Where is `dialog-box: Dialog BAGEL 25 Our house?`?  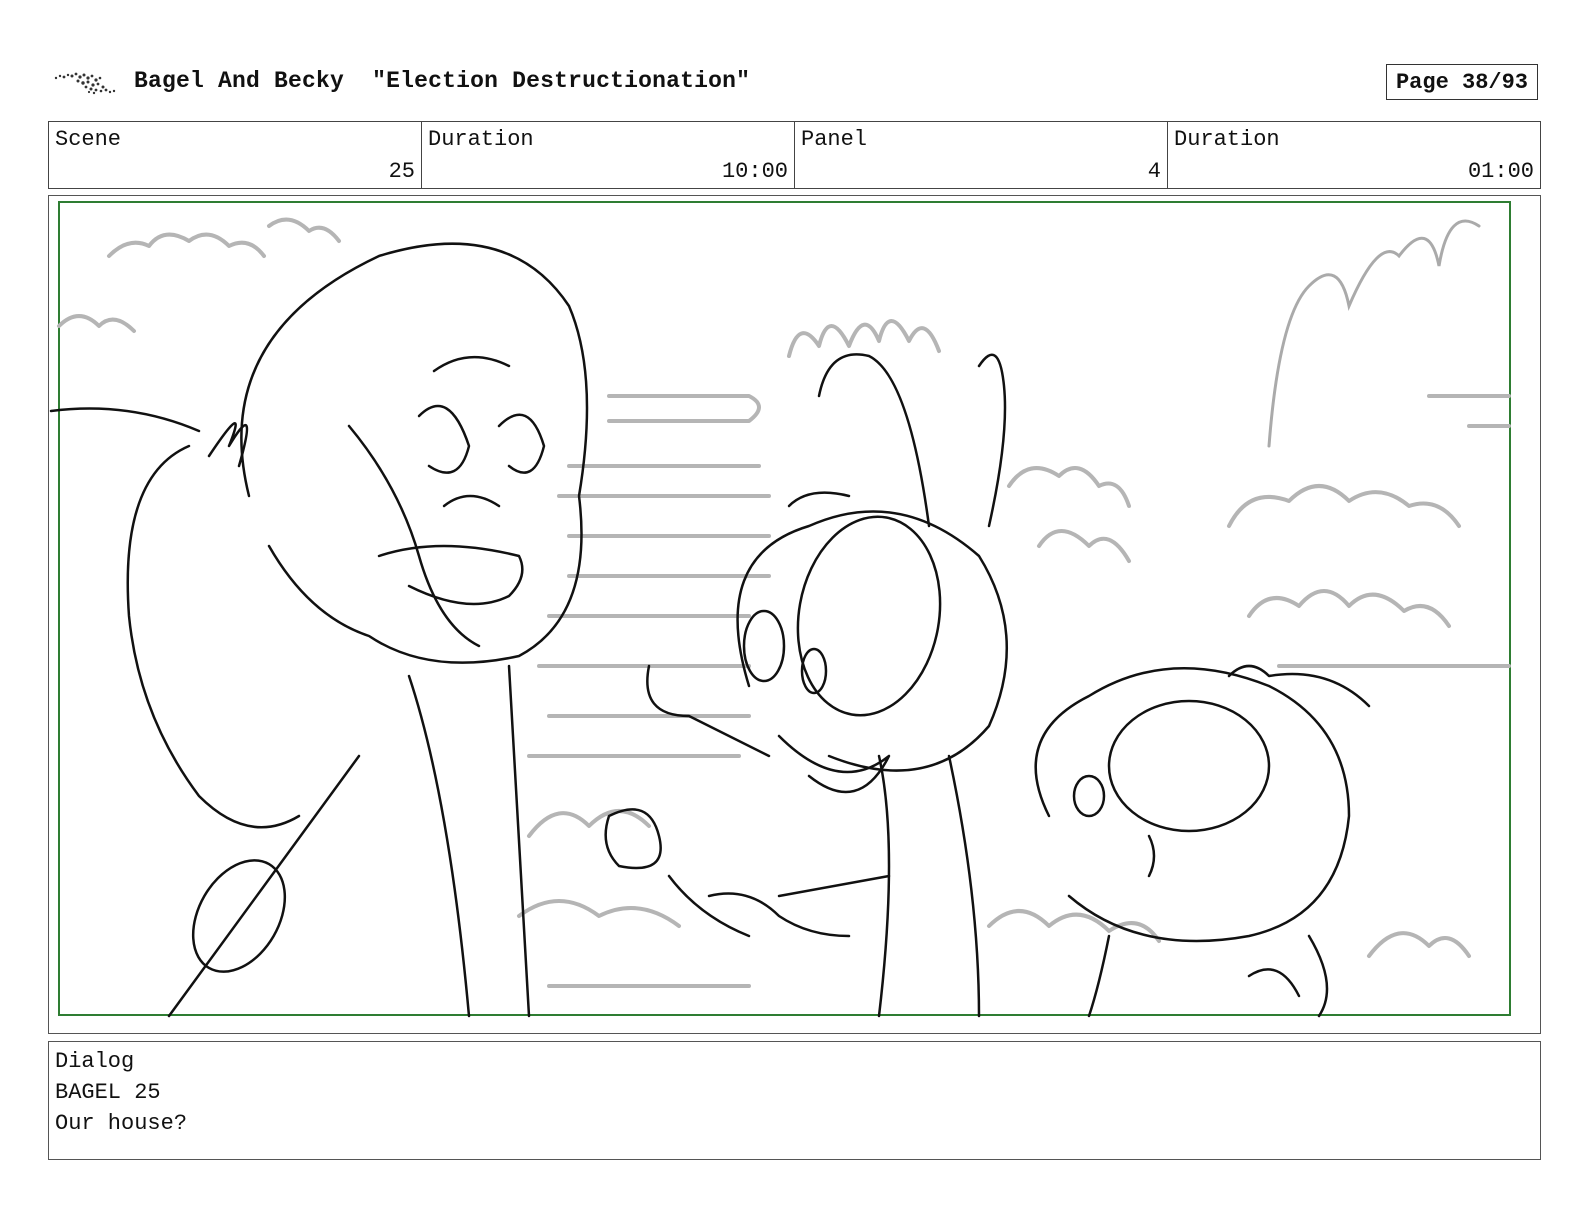 dialog-box: Dialog BAGEL 25 Our house? is located at coordinates (794, 1100).